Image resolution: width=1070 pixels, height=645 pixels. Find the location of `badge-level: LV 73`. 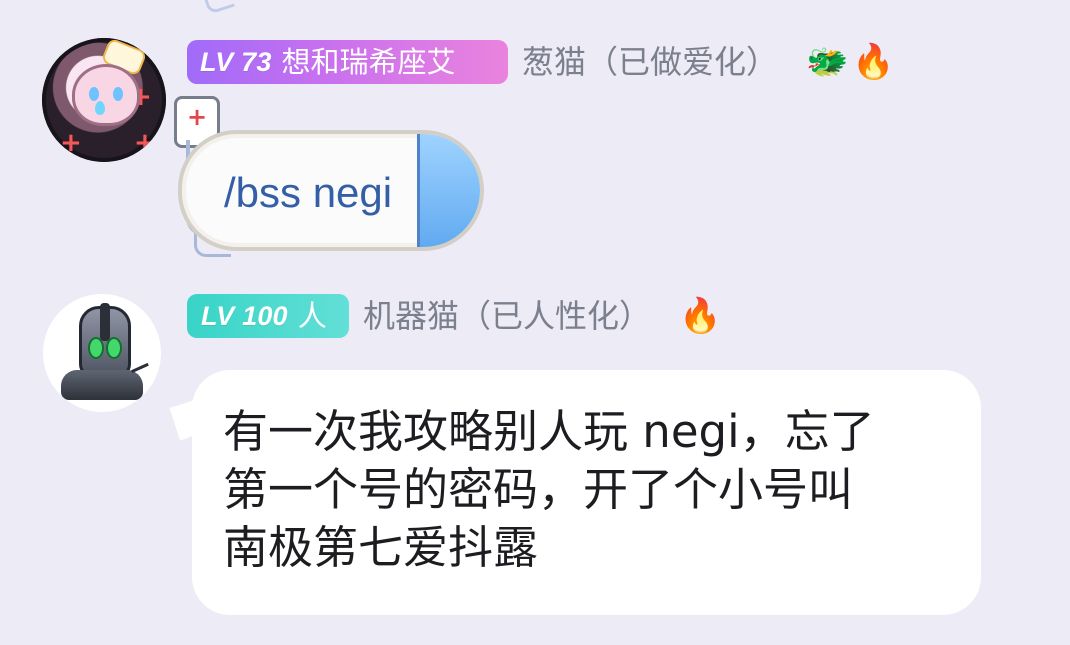

badge-level: LV 73 is located at coordinates (236, 61).